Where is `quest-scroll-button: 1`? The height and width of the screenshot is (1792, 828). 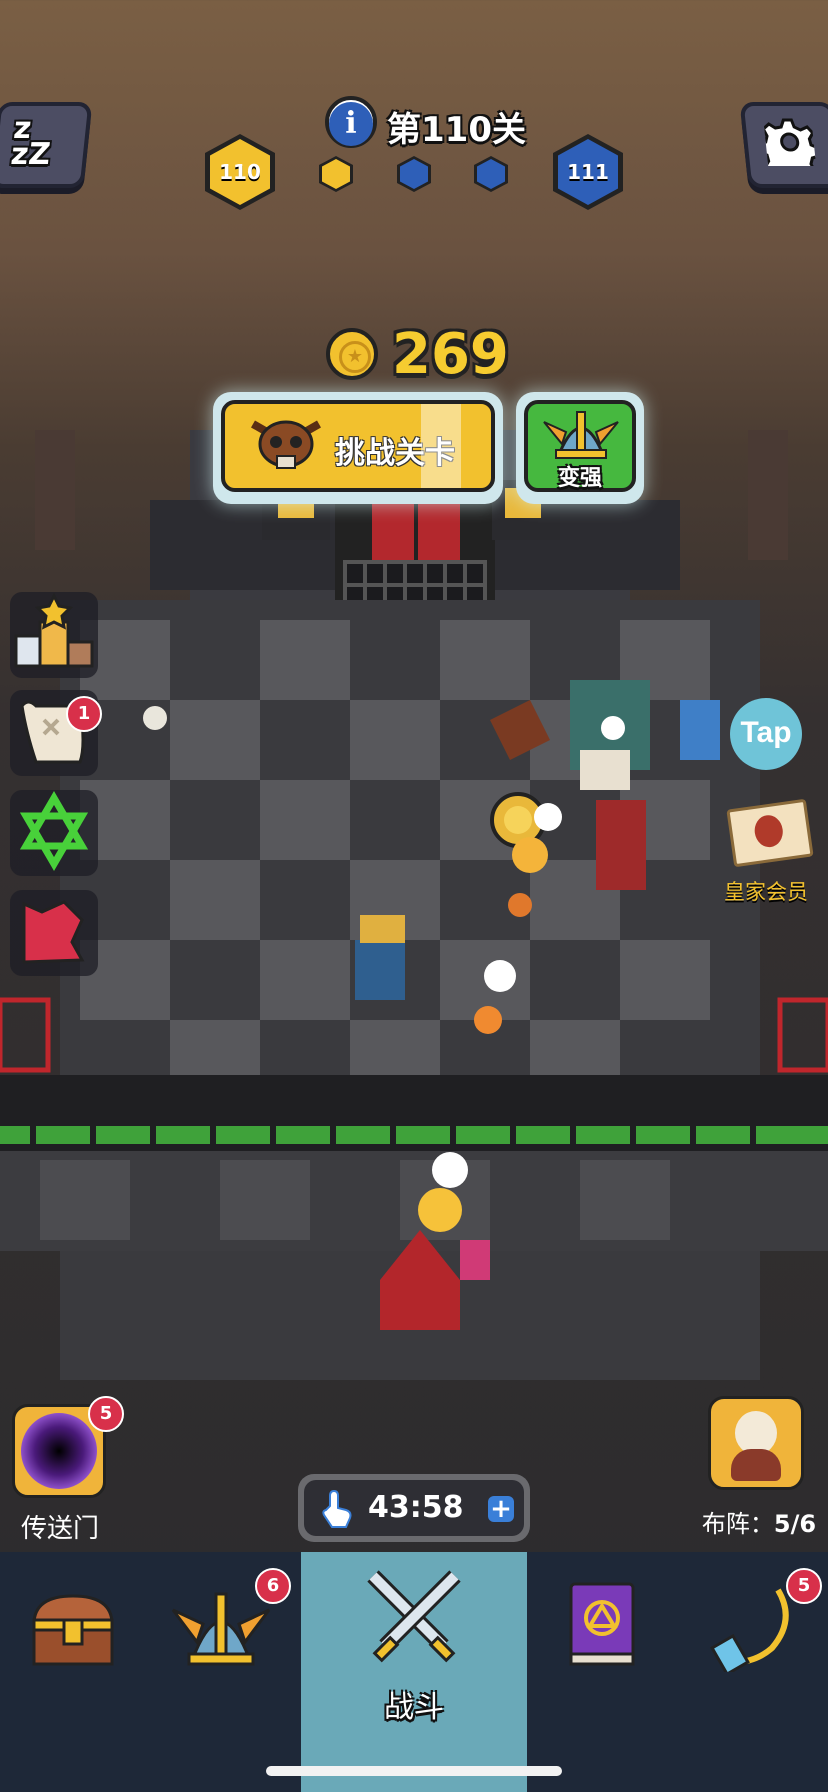 quest-scroll-button: 1 is located at coordinates (56, 733).